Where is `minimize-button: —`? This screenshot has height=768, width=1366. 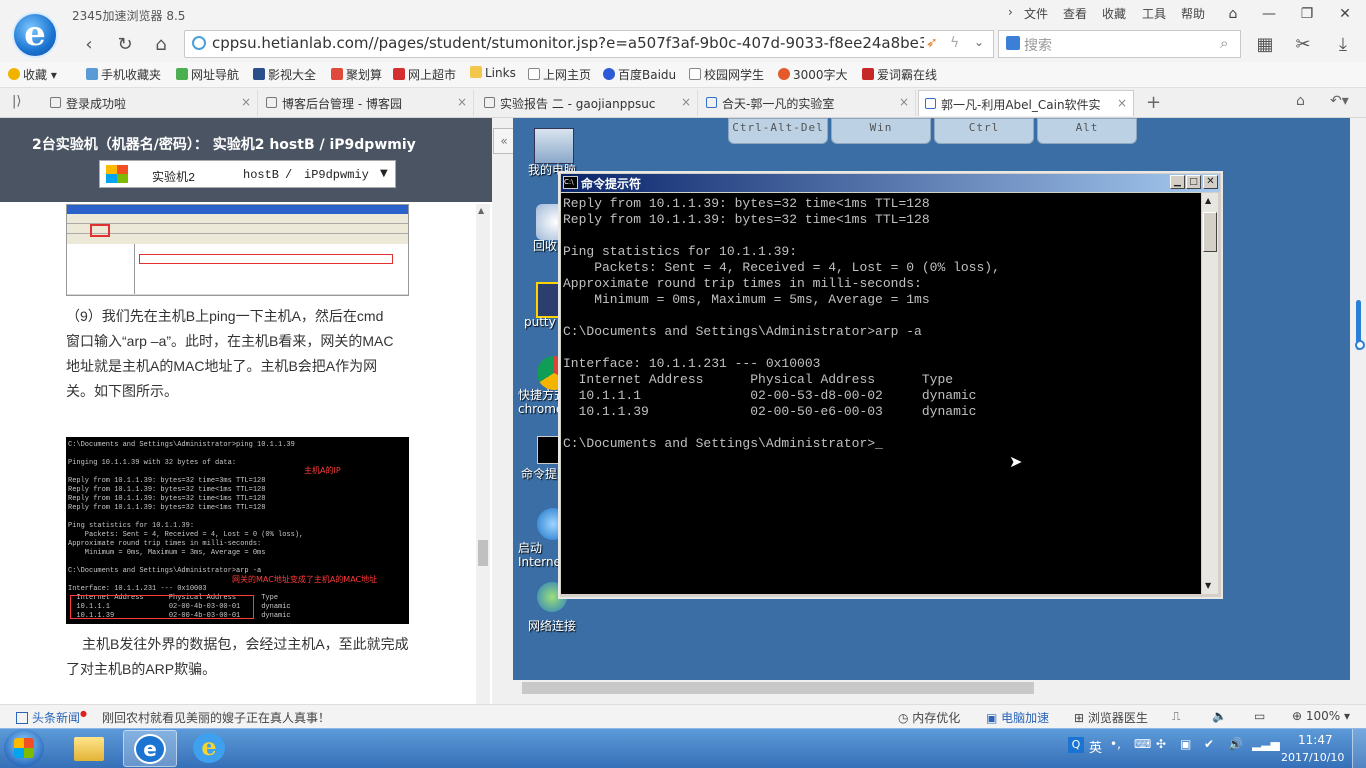
minimize-button: — is located at coordinates (1269, 14).